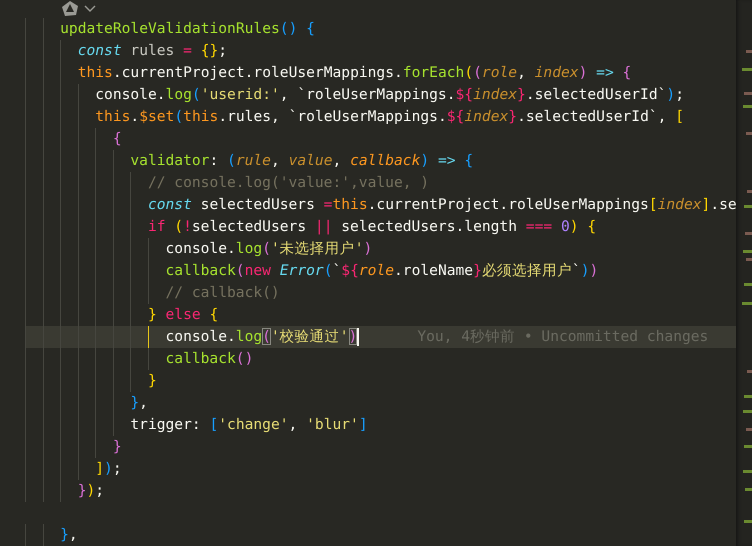 The width and height of the screenshot is (752, 546). What do you see at coordinates (389, 95) in the screenshot?
I see `code-line: console.log('userid:', `roleUserMappings.${index}.selectedUserId`);` at bounding box center [389, 95].